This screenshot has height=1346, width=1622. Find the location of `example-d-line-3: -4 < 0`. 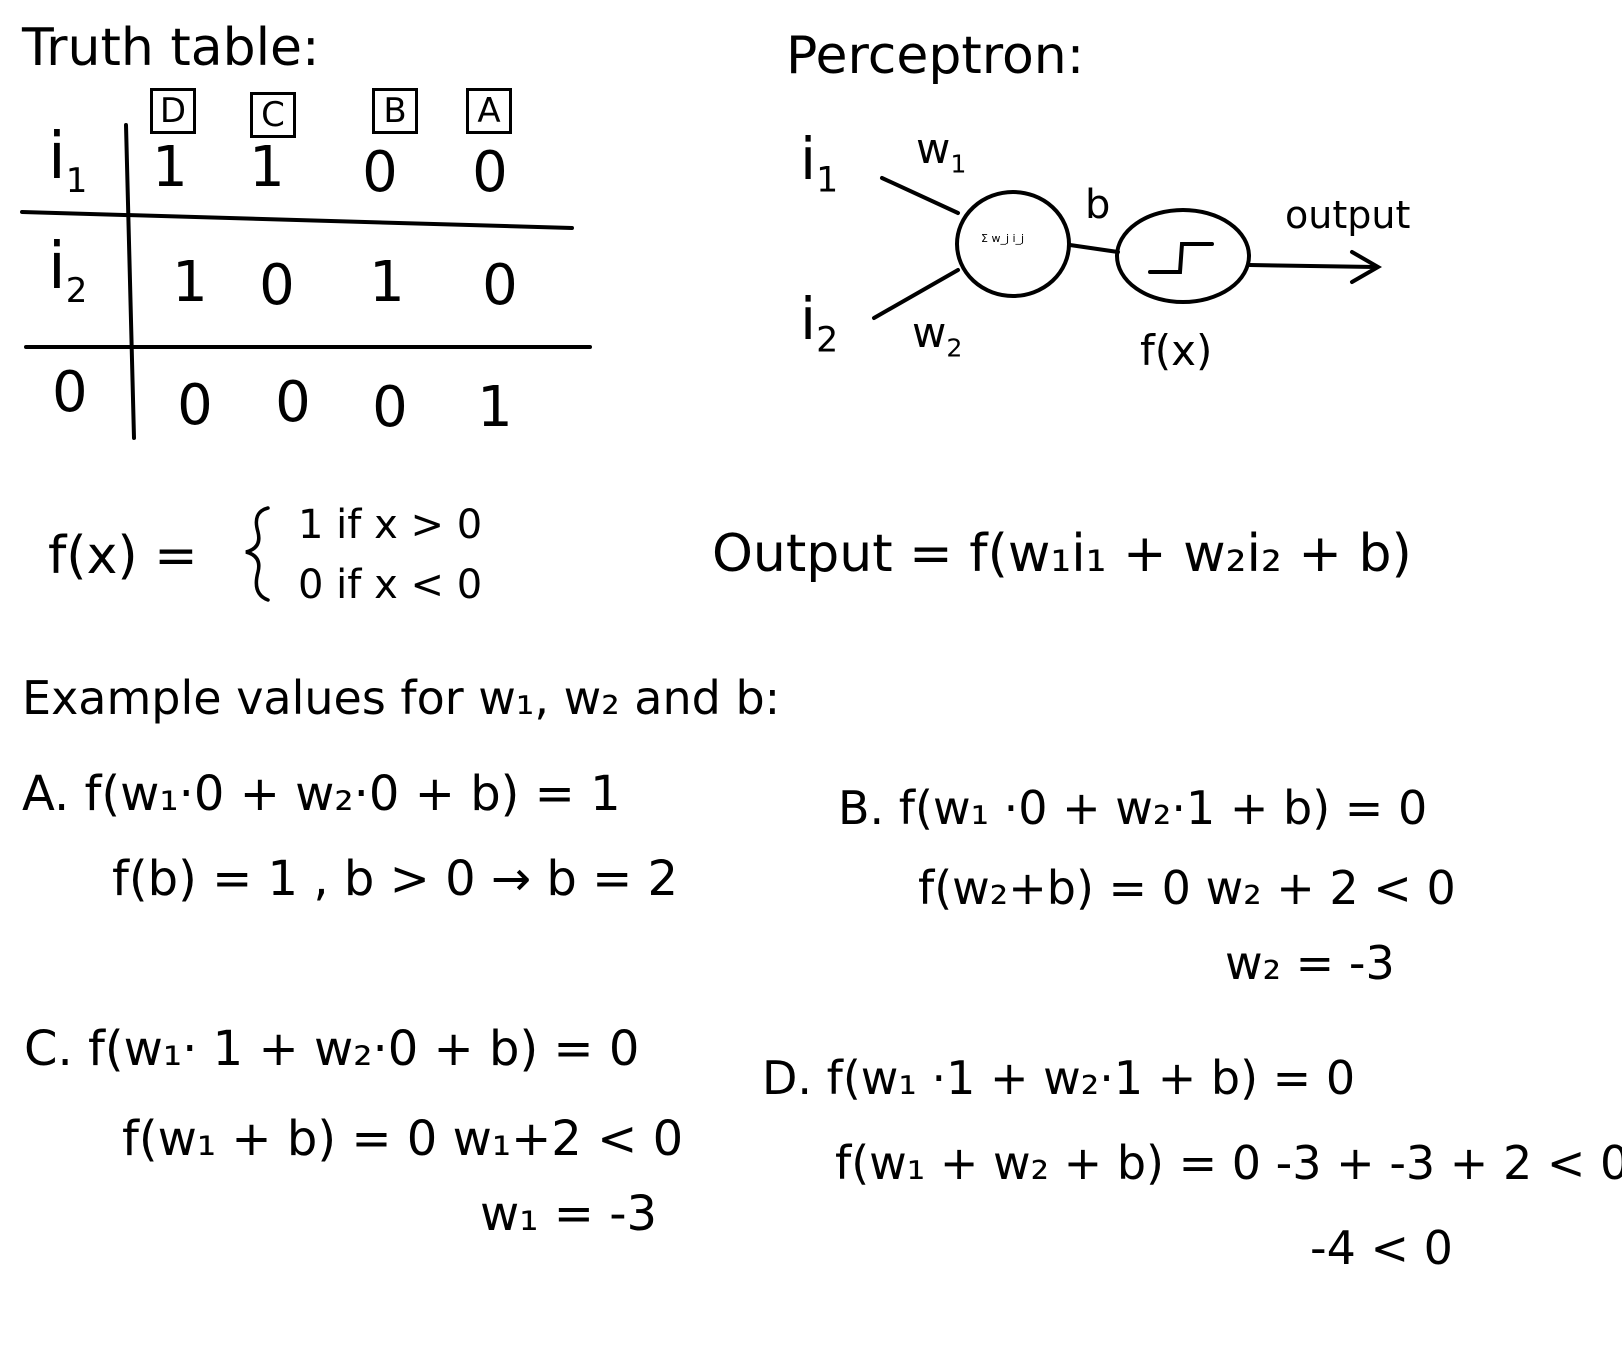

example-d-line-3: -4 < 0 is located at coordinates (1381, 1248).